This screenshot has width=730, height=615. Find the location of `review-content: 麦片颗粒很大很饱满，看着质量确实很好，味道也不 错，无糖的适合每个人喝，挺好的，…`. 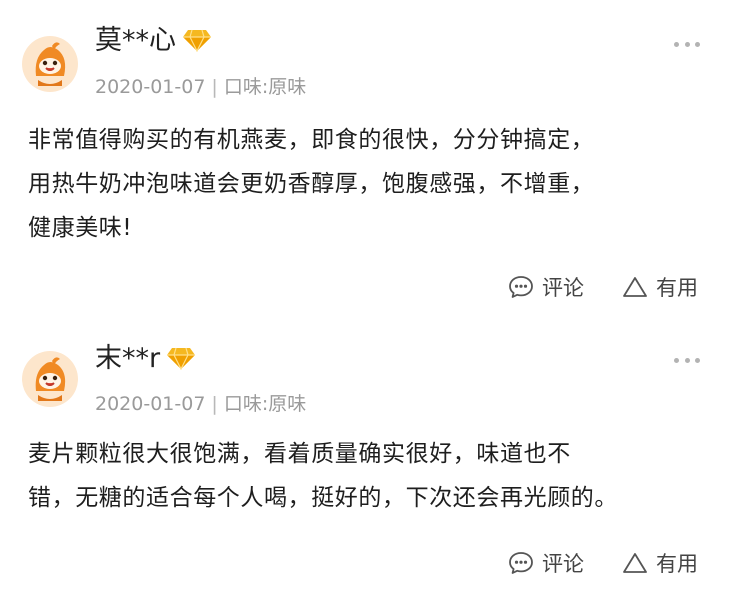

review-content: 麦片颗粒很大很饱满，看着质量确实很好，味道也不 错，无糖的适合每个人喝，挺好的，… is located at coordinates (368, 476).